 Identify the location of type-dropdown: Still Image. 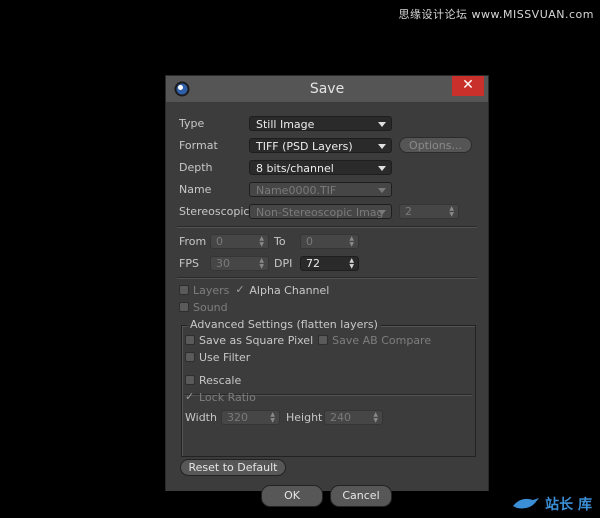
(320, 123).